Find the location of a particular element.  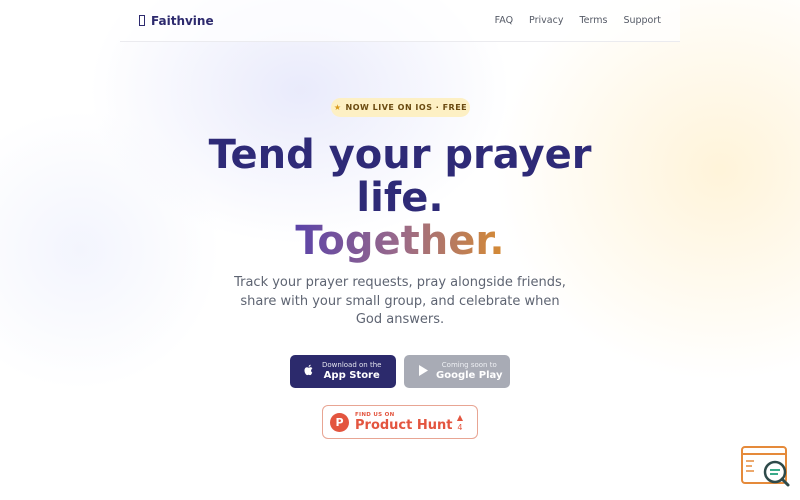

upvote-number: 4 is located at coordinates (460, 427).